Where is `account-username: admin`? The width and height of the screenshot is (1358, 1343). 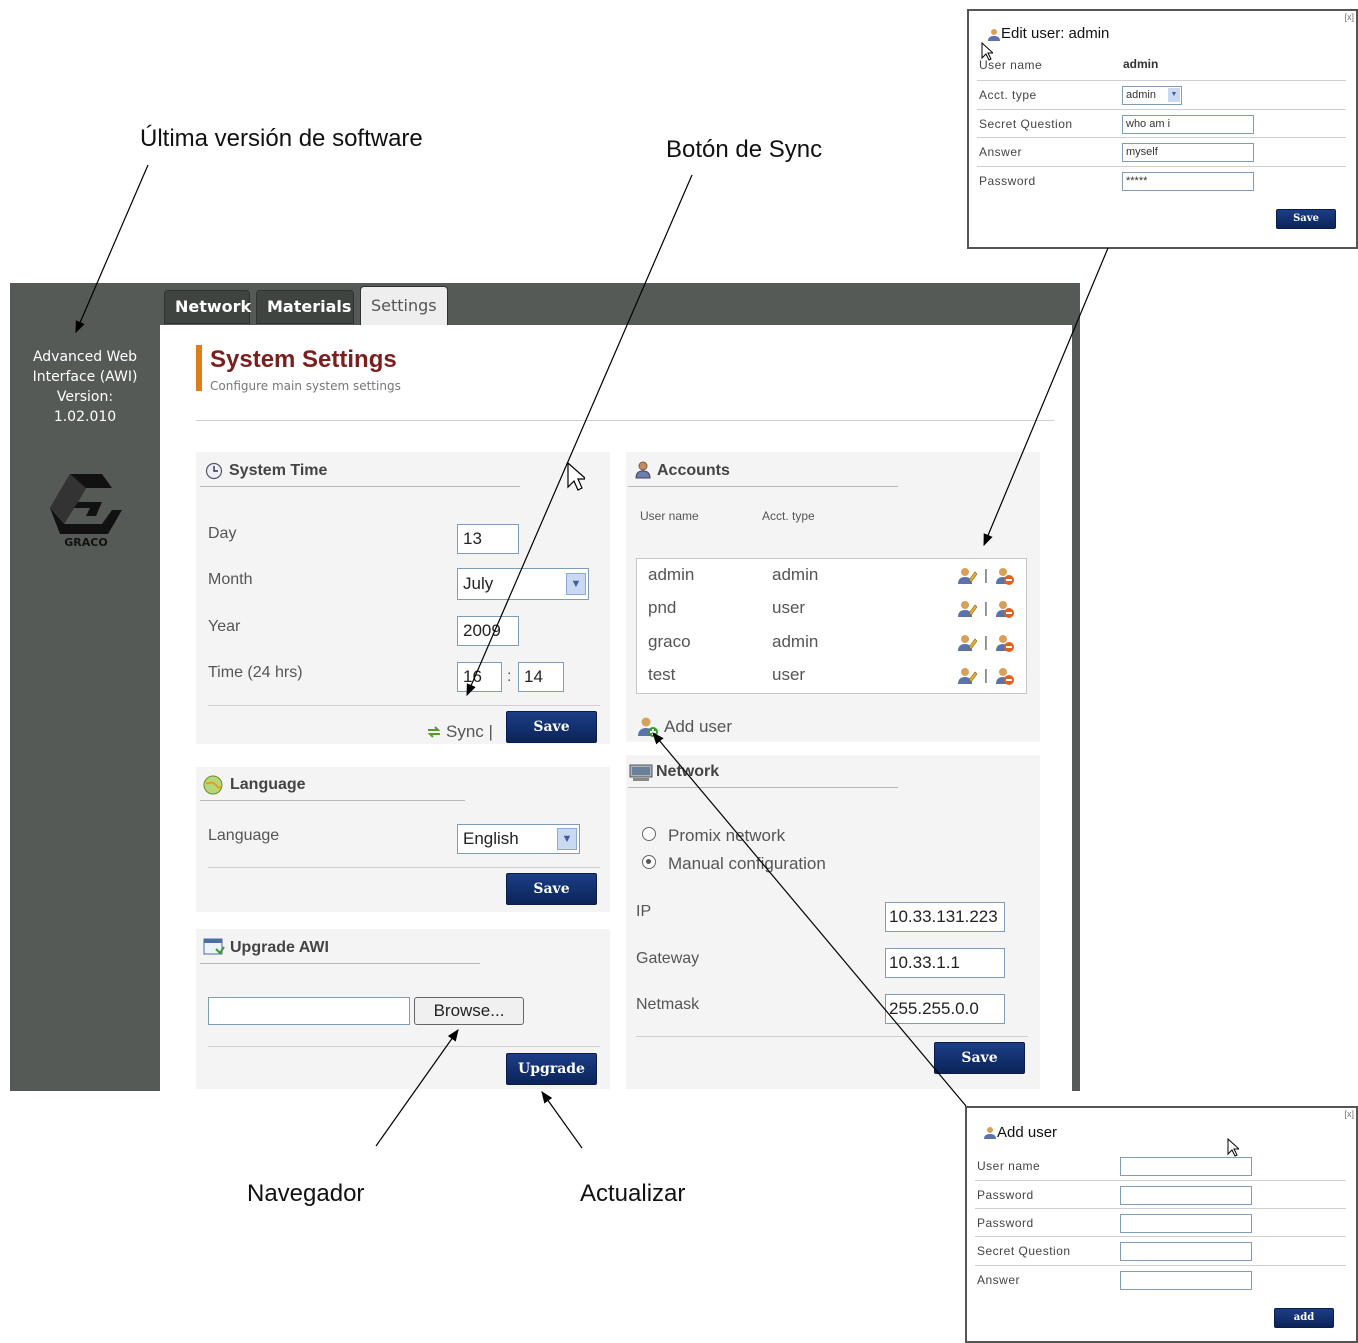
account-username: admin is located at coordinates (671, 574).